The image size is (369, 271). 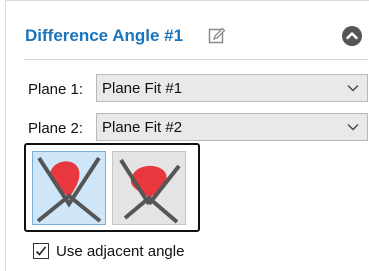 I want to click on plane-1-select: Plane Fit #1, so click(x=232, y=88).